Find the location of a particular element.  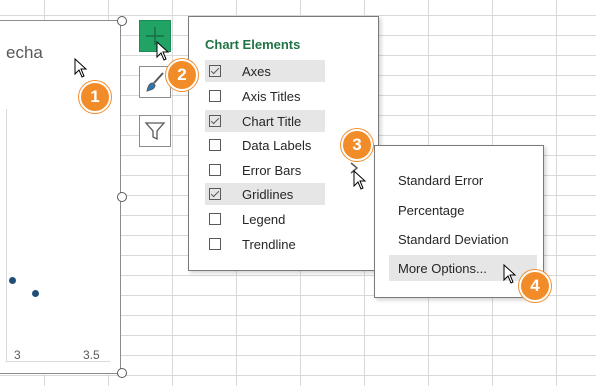

chart-element-trendline: Trendline is located at coordinates (265, 244).